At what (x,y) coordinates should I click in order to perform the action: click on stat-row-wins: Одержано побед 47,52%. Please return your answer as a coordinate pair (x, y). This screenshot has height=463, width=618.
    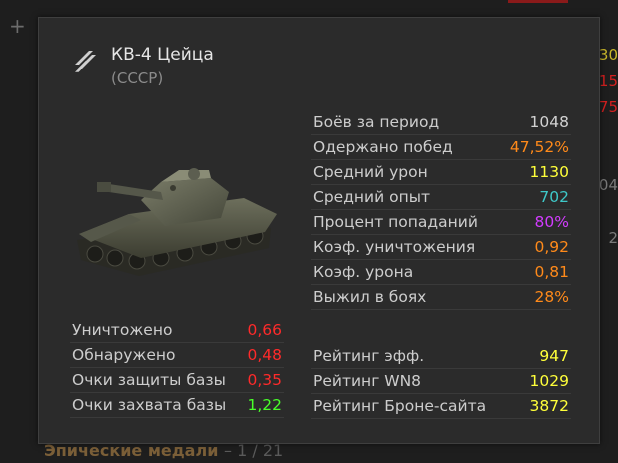
    Looking at the image, I should click on (441, 147).